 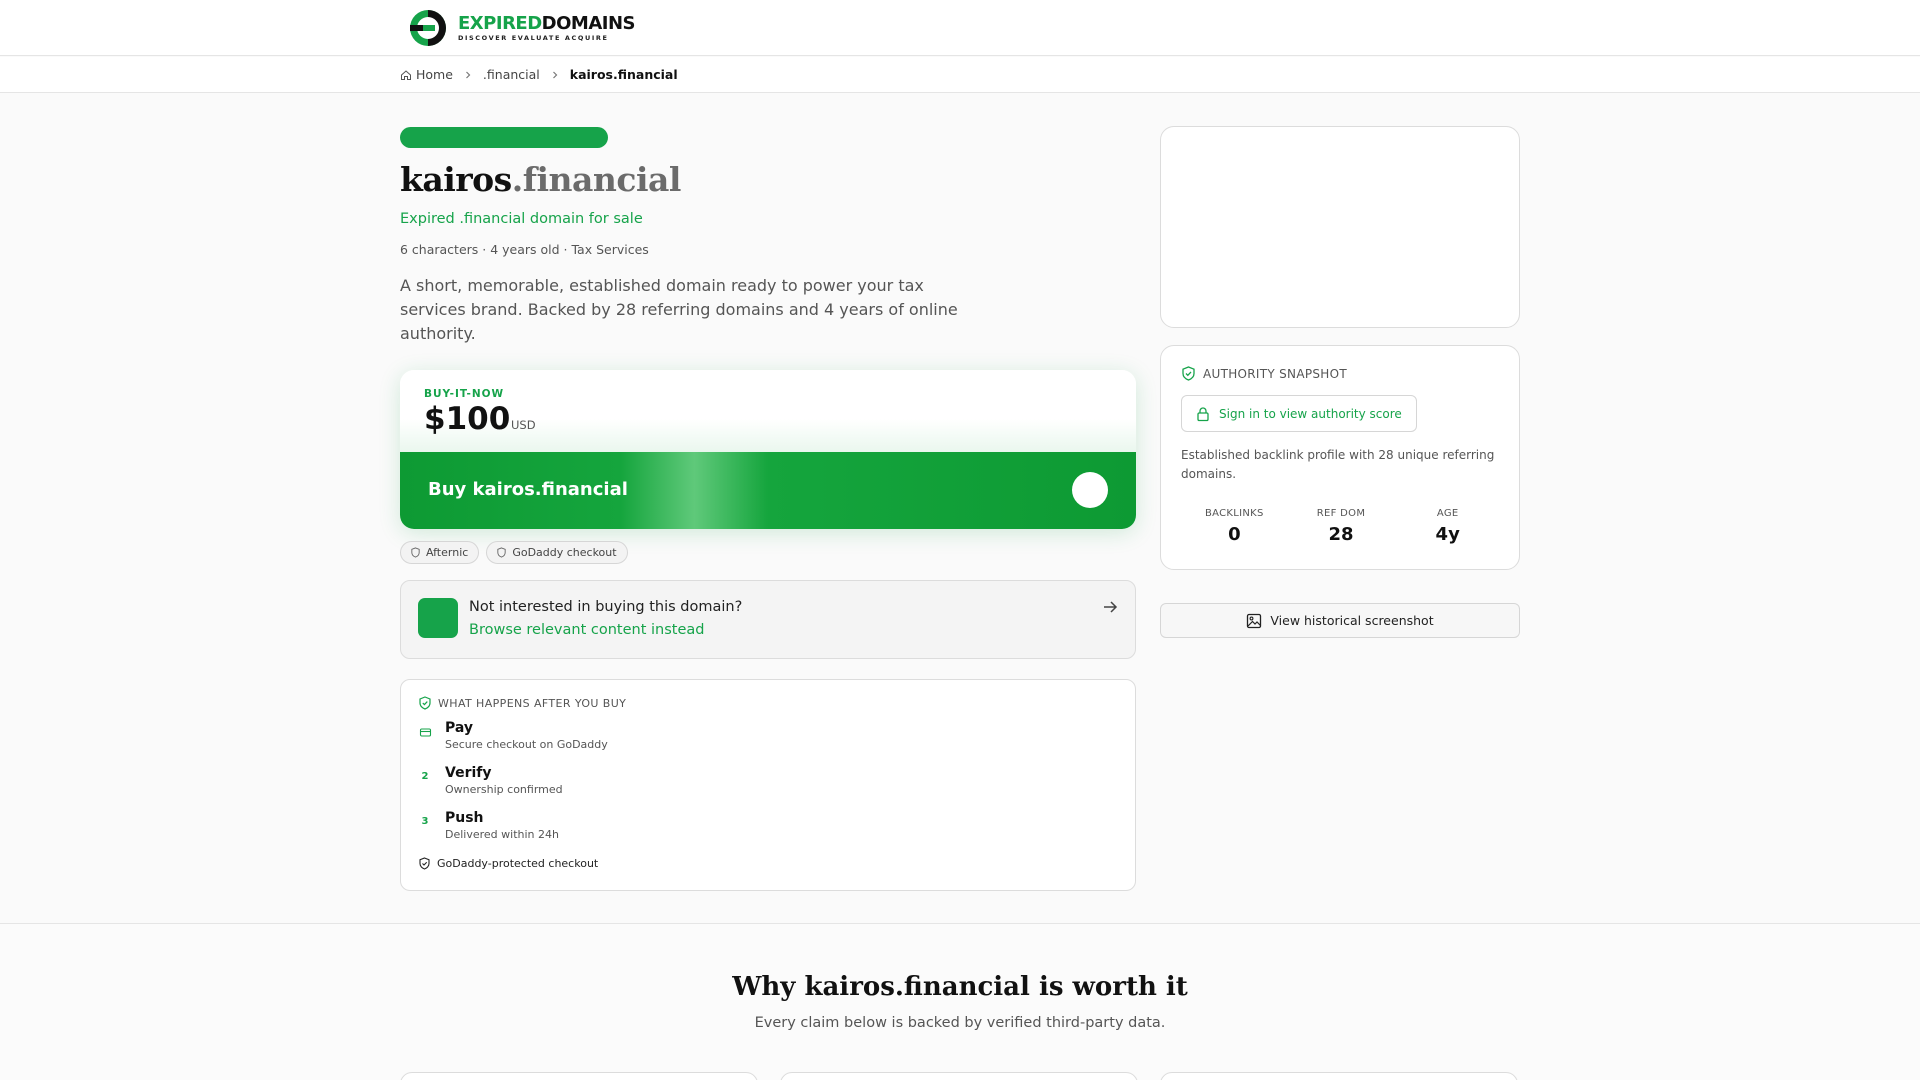 I want to click on top-header: EXPIREDDOMAINS DISCOVER EVALUATE ACQUIRE, so click(x=960, y=28).